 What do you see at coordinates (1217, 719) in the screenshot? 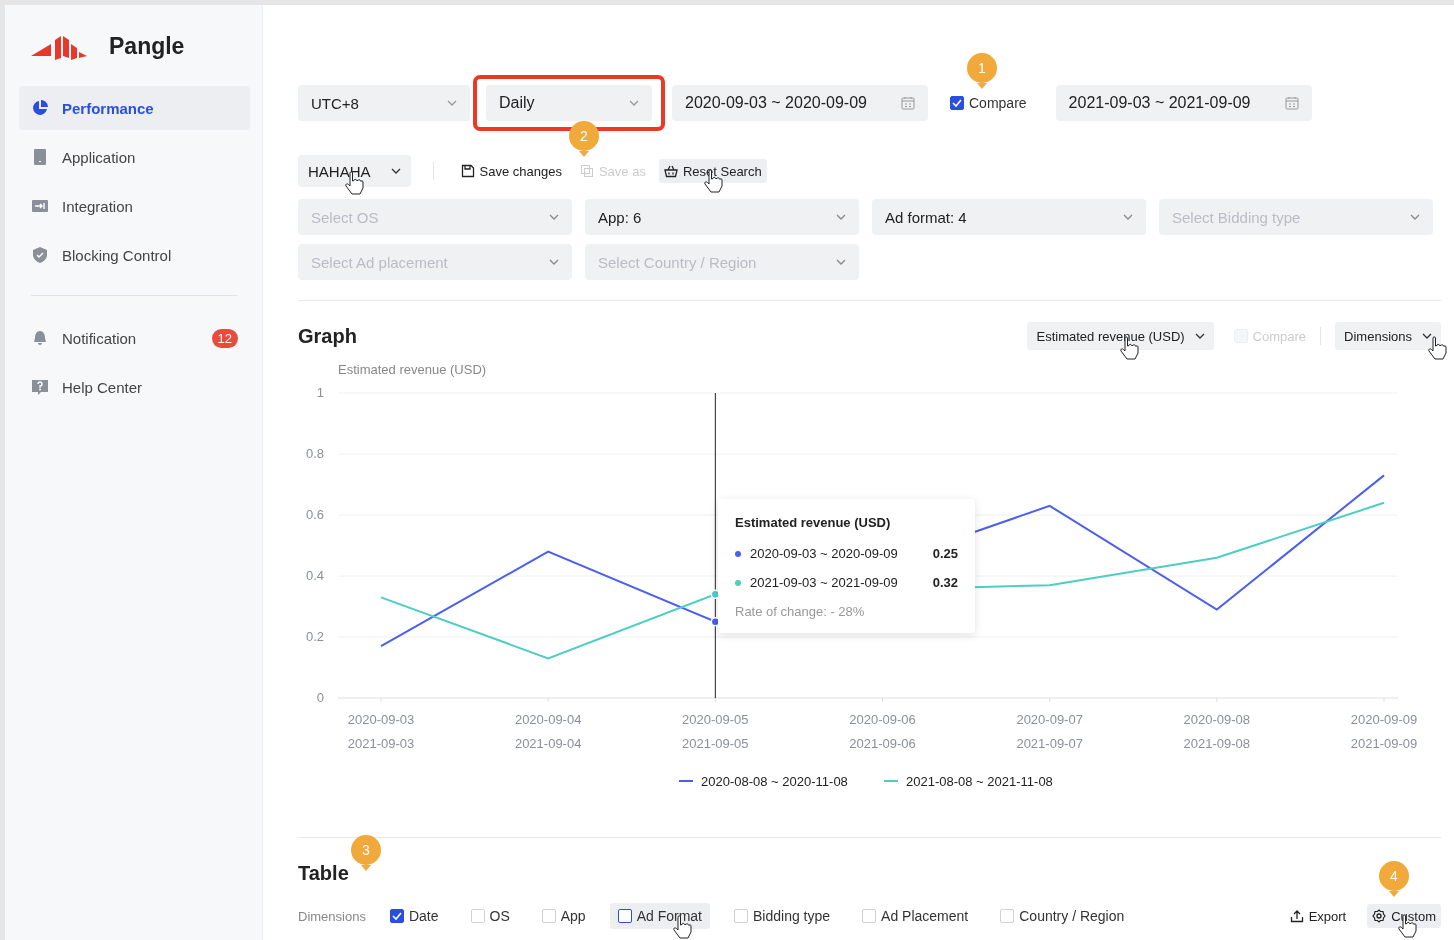
I see `axis-label: 2020-09-08` at bounding box center [1217, 719].